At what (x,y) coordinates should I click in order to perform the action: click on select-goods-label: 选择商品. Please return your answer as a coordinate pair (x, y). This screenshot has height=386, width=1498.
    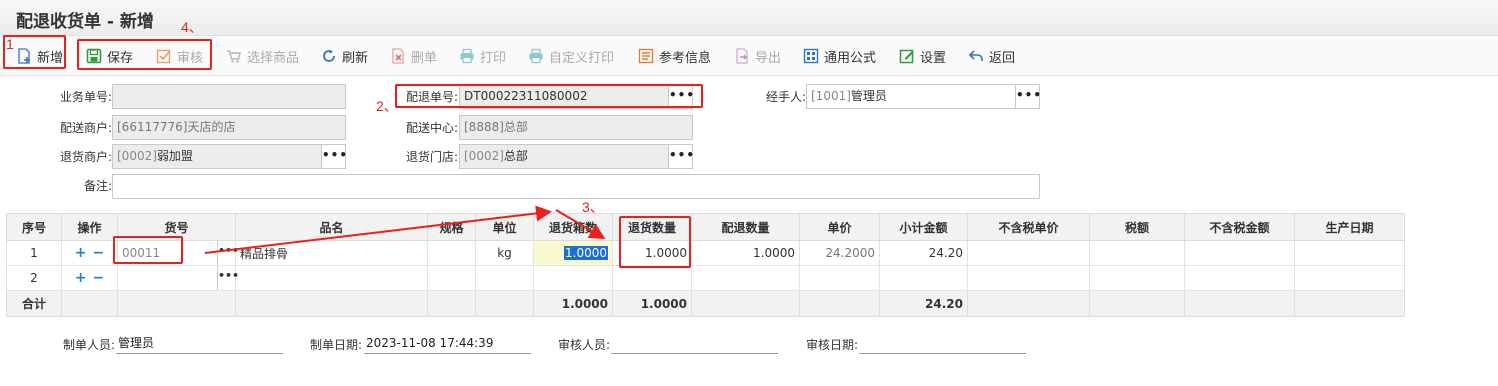
    Looking at the image, I should click on (273, 58).